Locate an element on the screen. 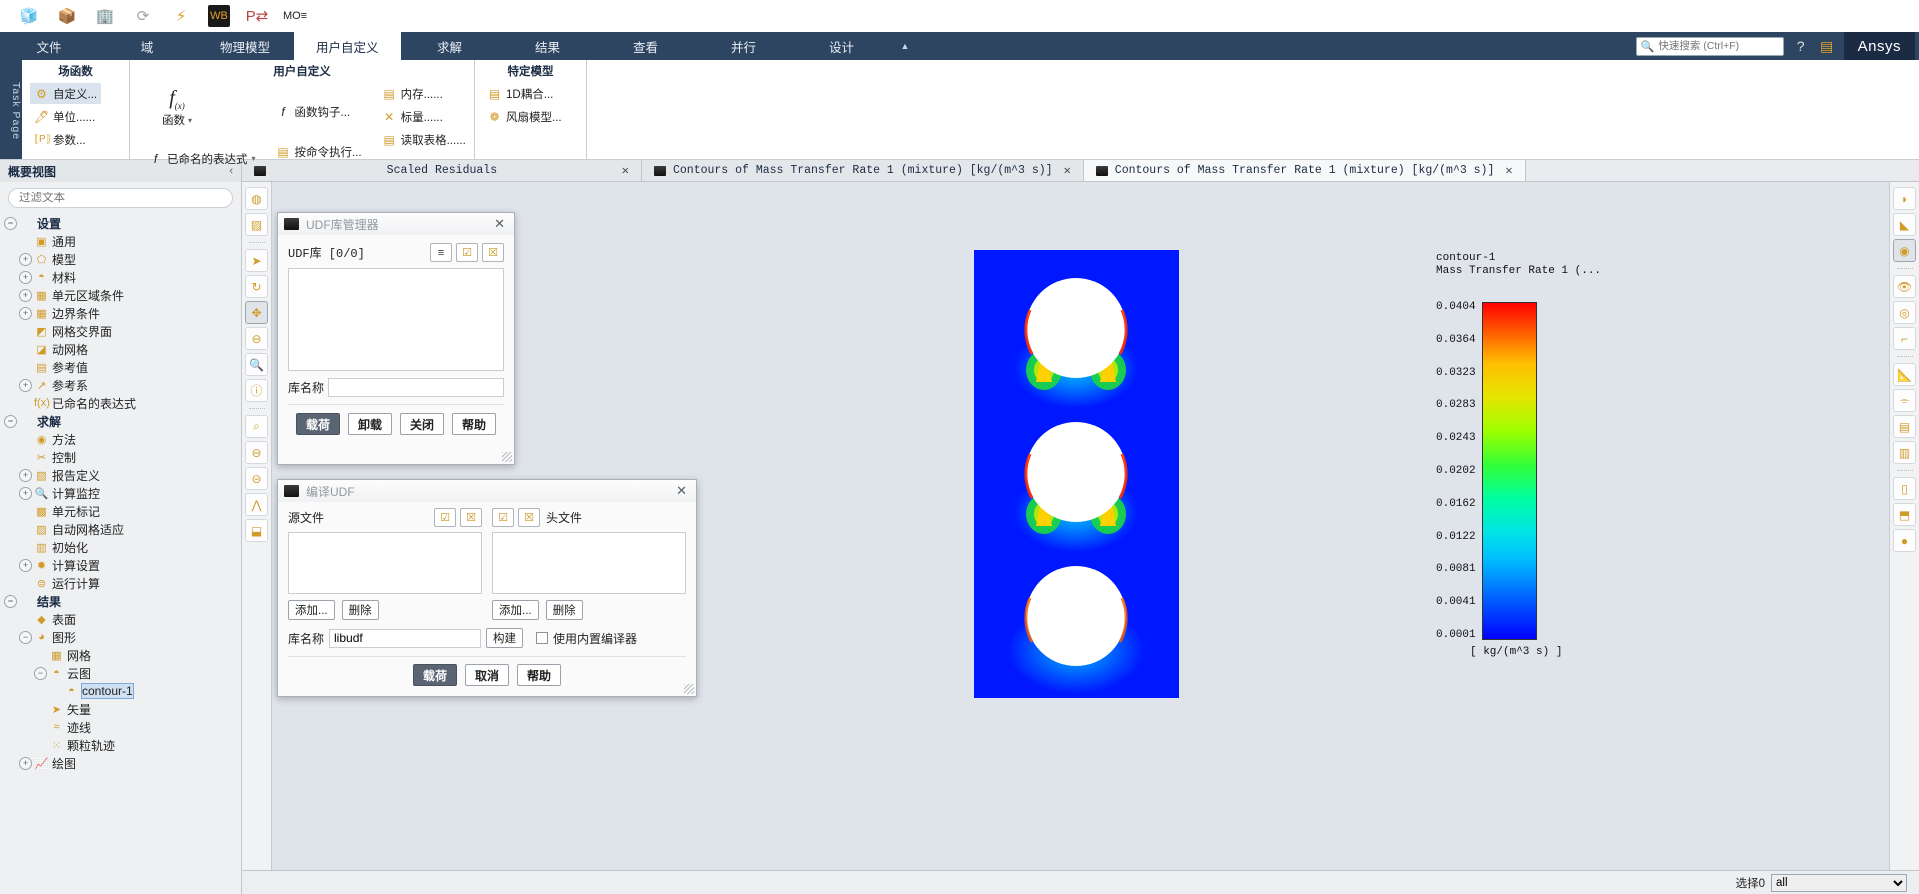 The image size is (1919, 894). tree-node: ▥ 初始化 is located at coordinates (122, 547).